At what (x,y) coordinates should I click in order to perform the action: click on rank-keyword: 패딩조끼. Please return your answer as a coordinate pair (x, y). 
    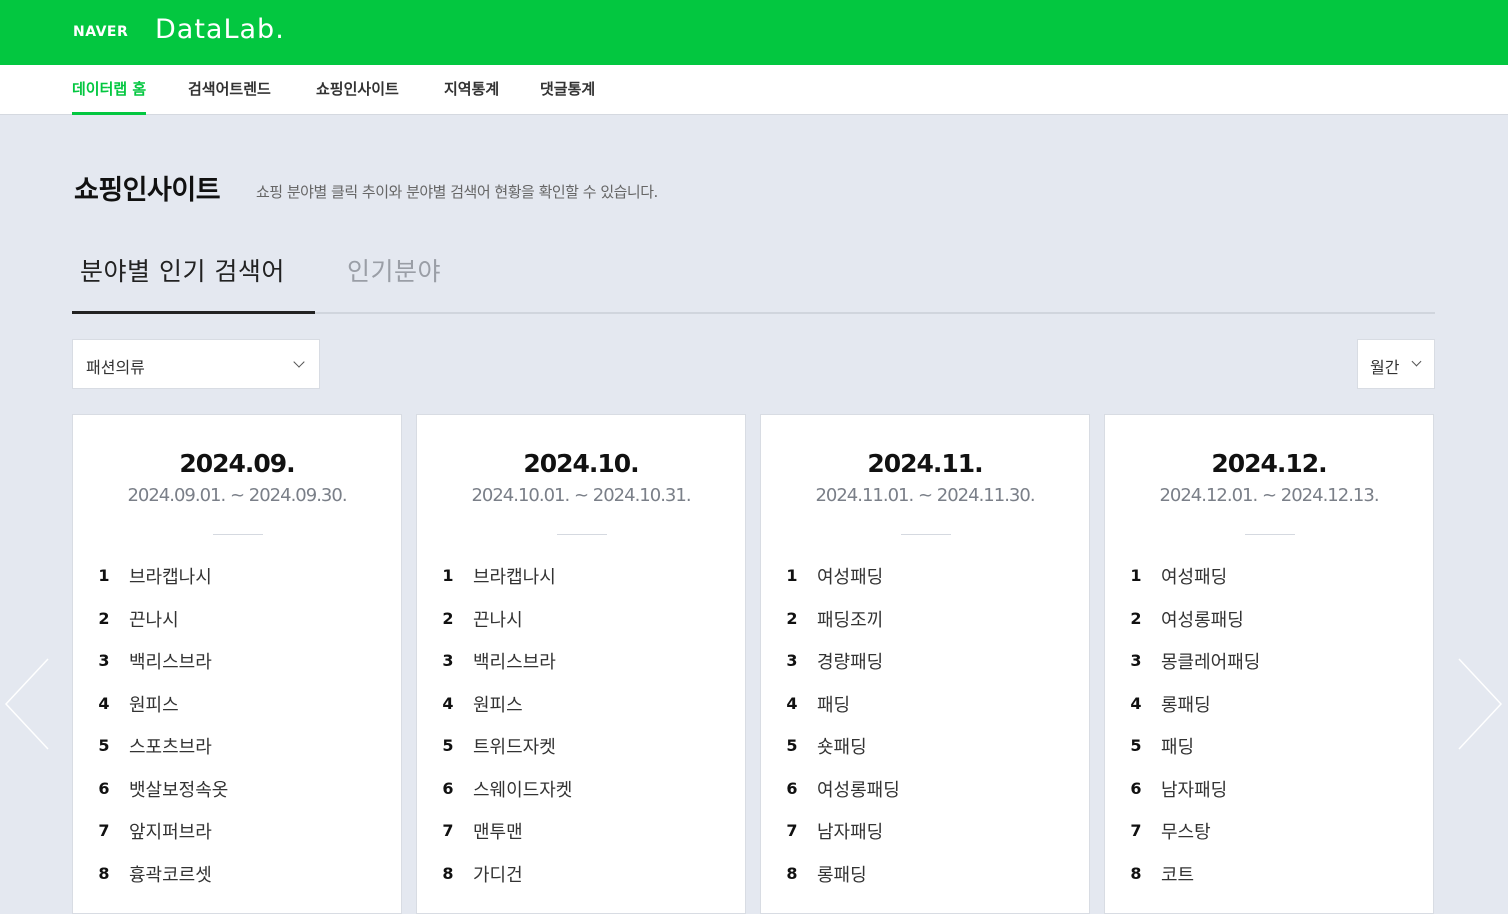
    Looking at the image, I should click on (850, 619).